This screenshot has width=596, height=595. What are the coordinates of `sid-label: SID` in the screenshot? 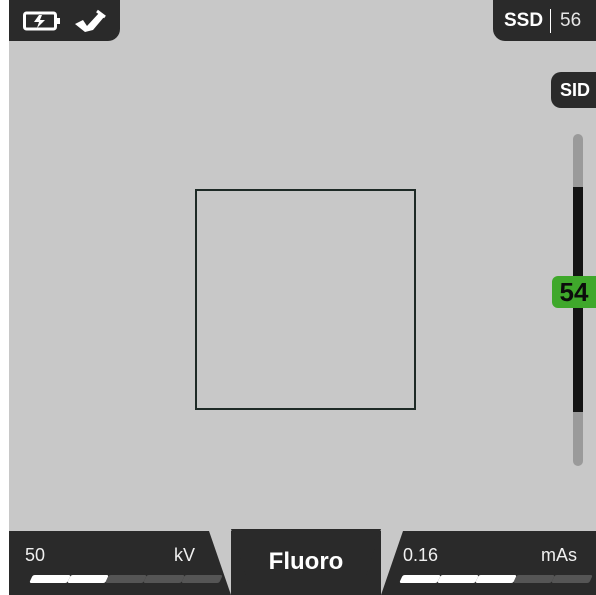 It's located at (575, 90).